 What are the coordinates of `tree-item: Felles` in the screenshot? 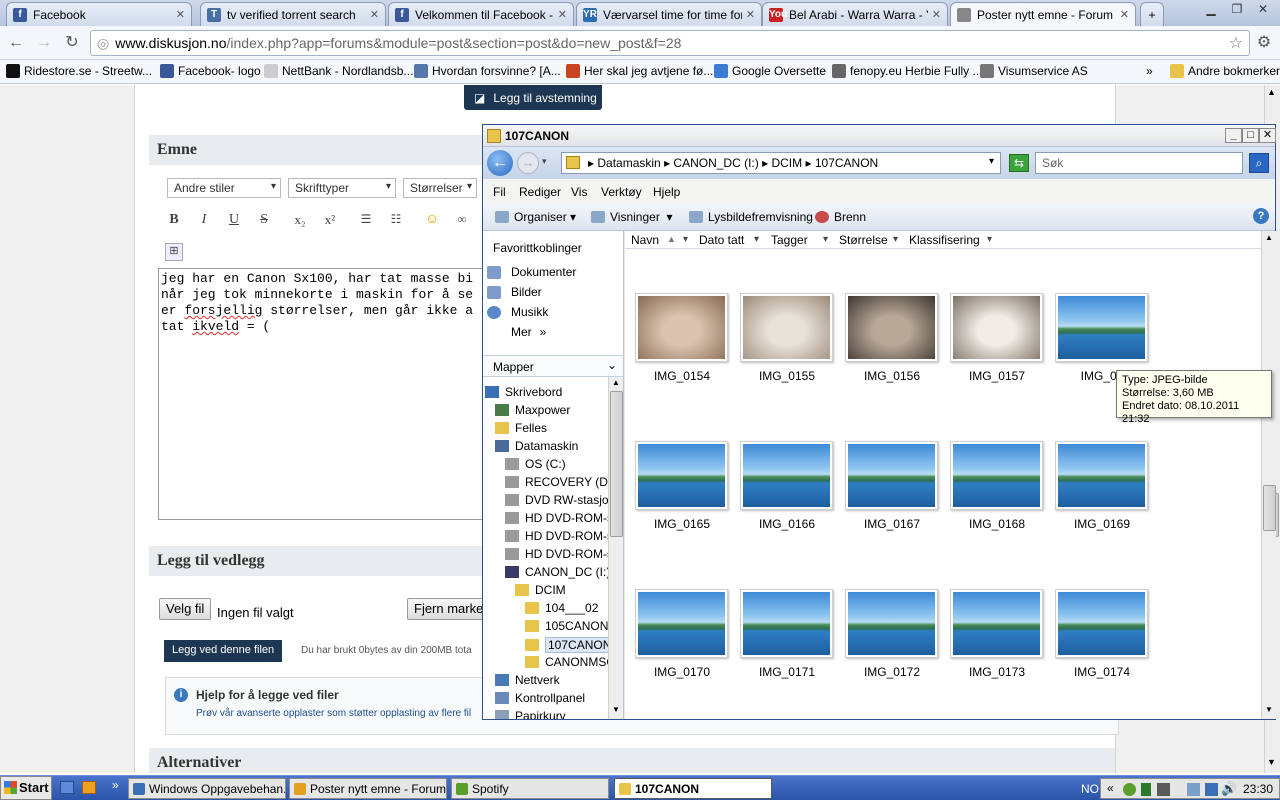 It's located at (521, 428).